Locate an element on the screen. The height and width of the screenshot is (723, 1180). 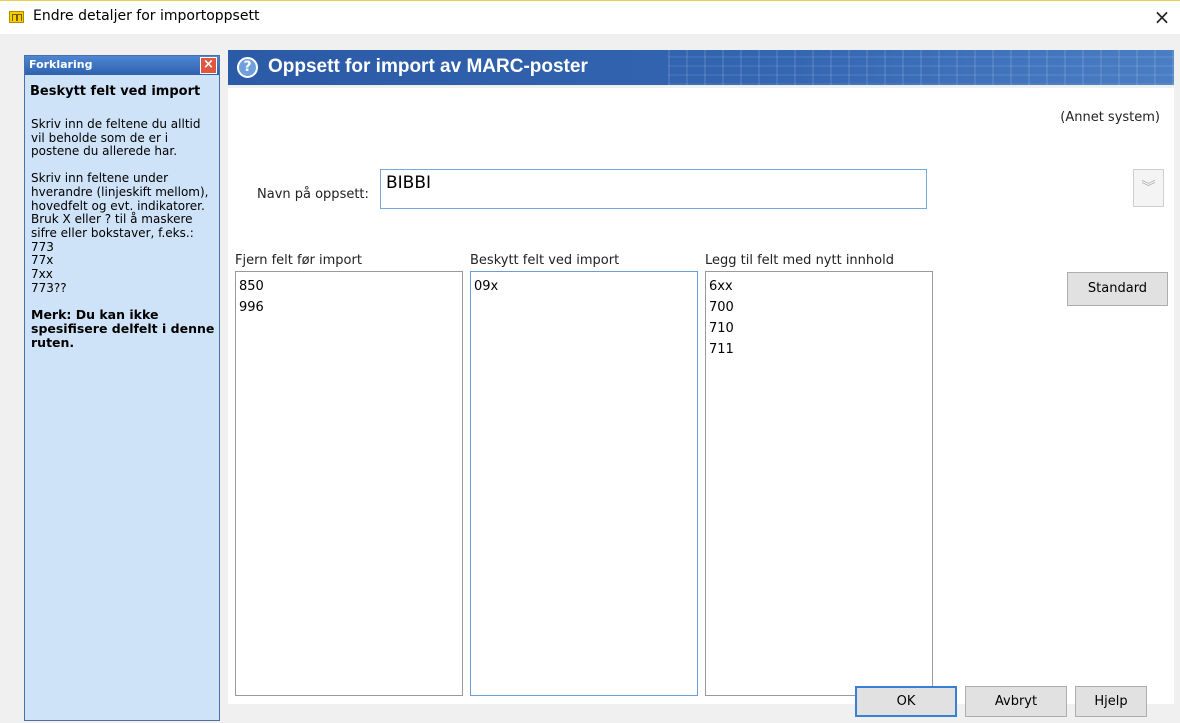
help-title: Beskytt felt ved import is located at coordinates (115, 91).